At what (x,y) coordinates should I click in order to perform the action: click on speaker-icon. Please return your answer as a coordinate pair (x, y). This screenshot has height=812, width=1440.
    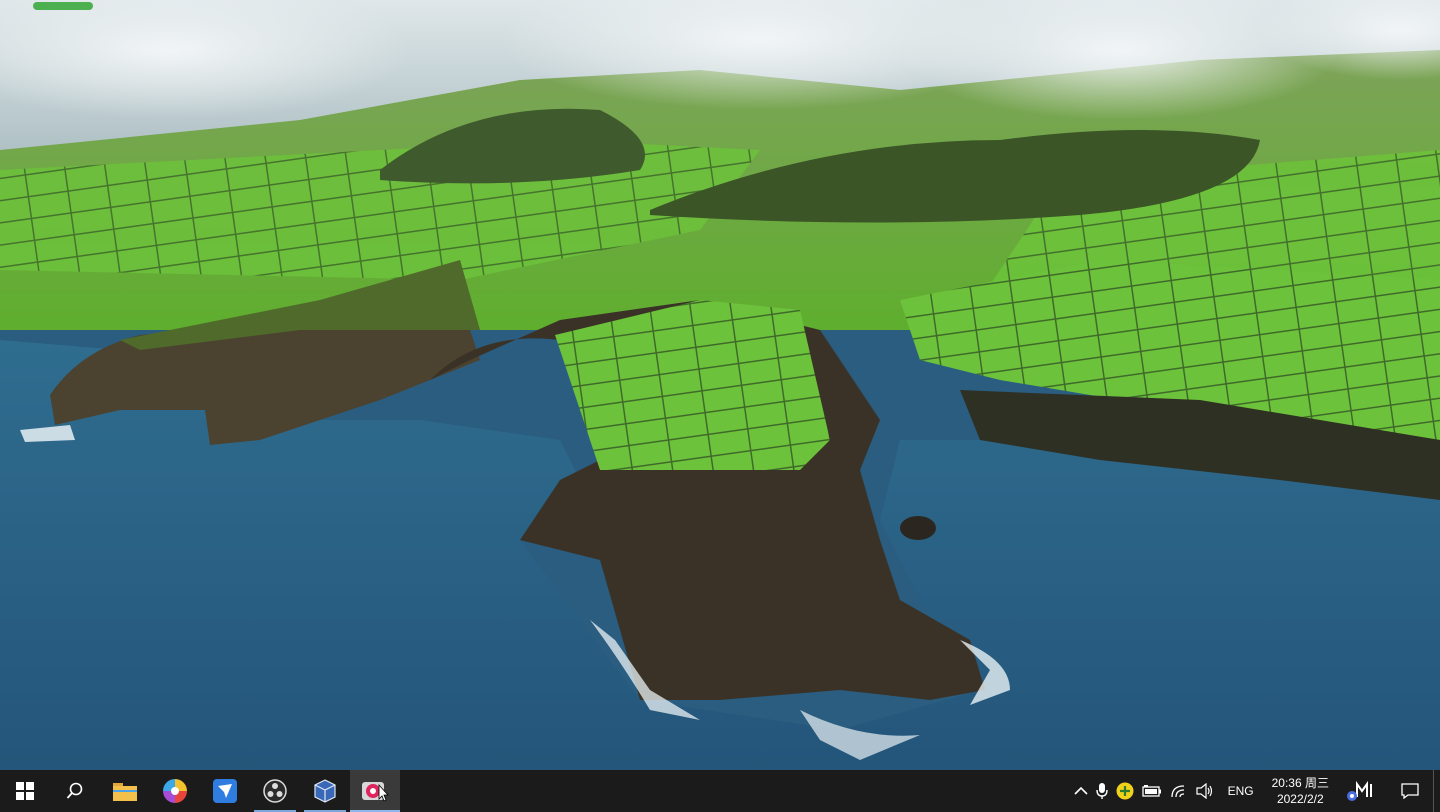
    Looking at the image, I should click on (1204, 791).